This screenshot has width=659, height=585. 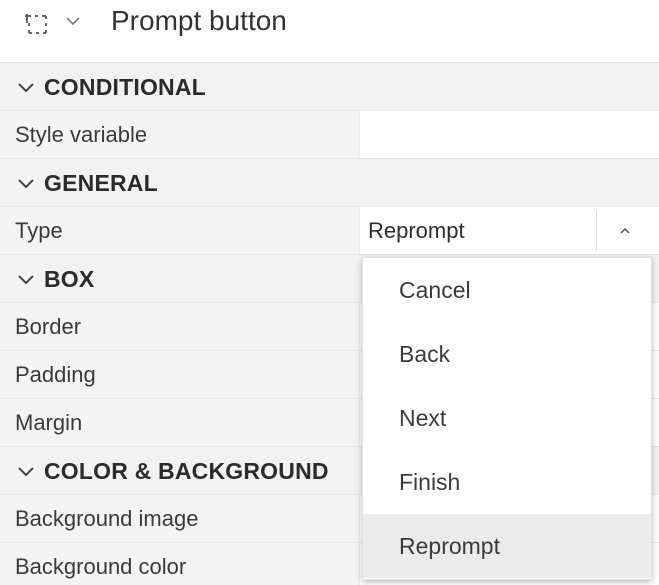 I want to click on dropdown-option-finish: Finish, so click(x=507, y=482).